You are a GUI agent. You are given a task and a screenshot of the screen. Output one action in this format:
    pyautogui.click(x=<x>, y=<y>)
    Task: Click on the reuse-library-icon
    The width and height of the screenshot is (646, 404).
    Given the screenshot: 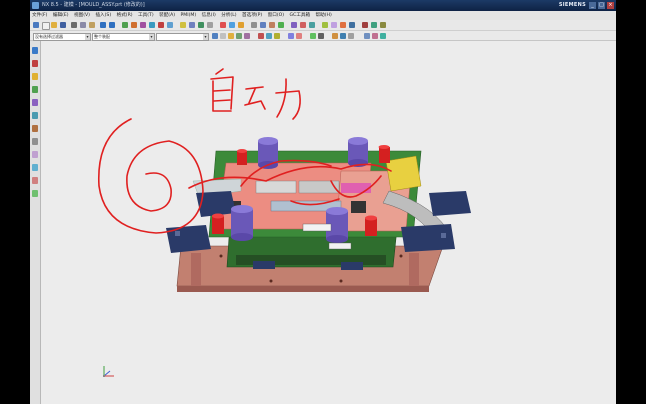 What is the action you would take?
    pyautogui.click(x=35, y=89)
    